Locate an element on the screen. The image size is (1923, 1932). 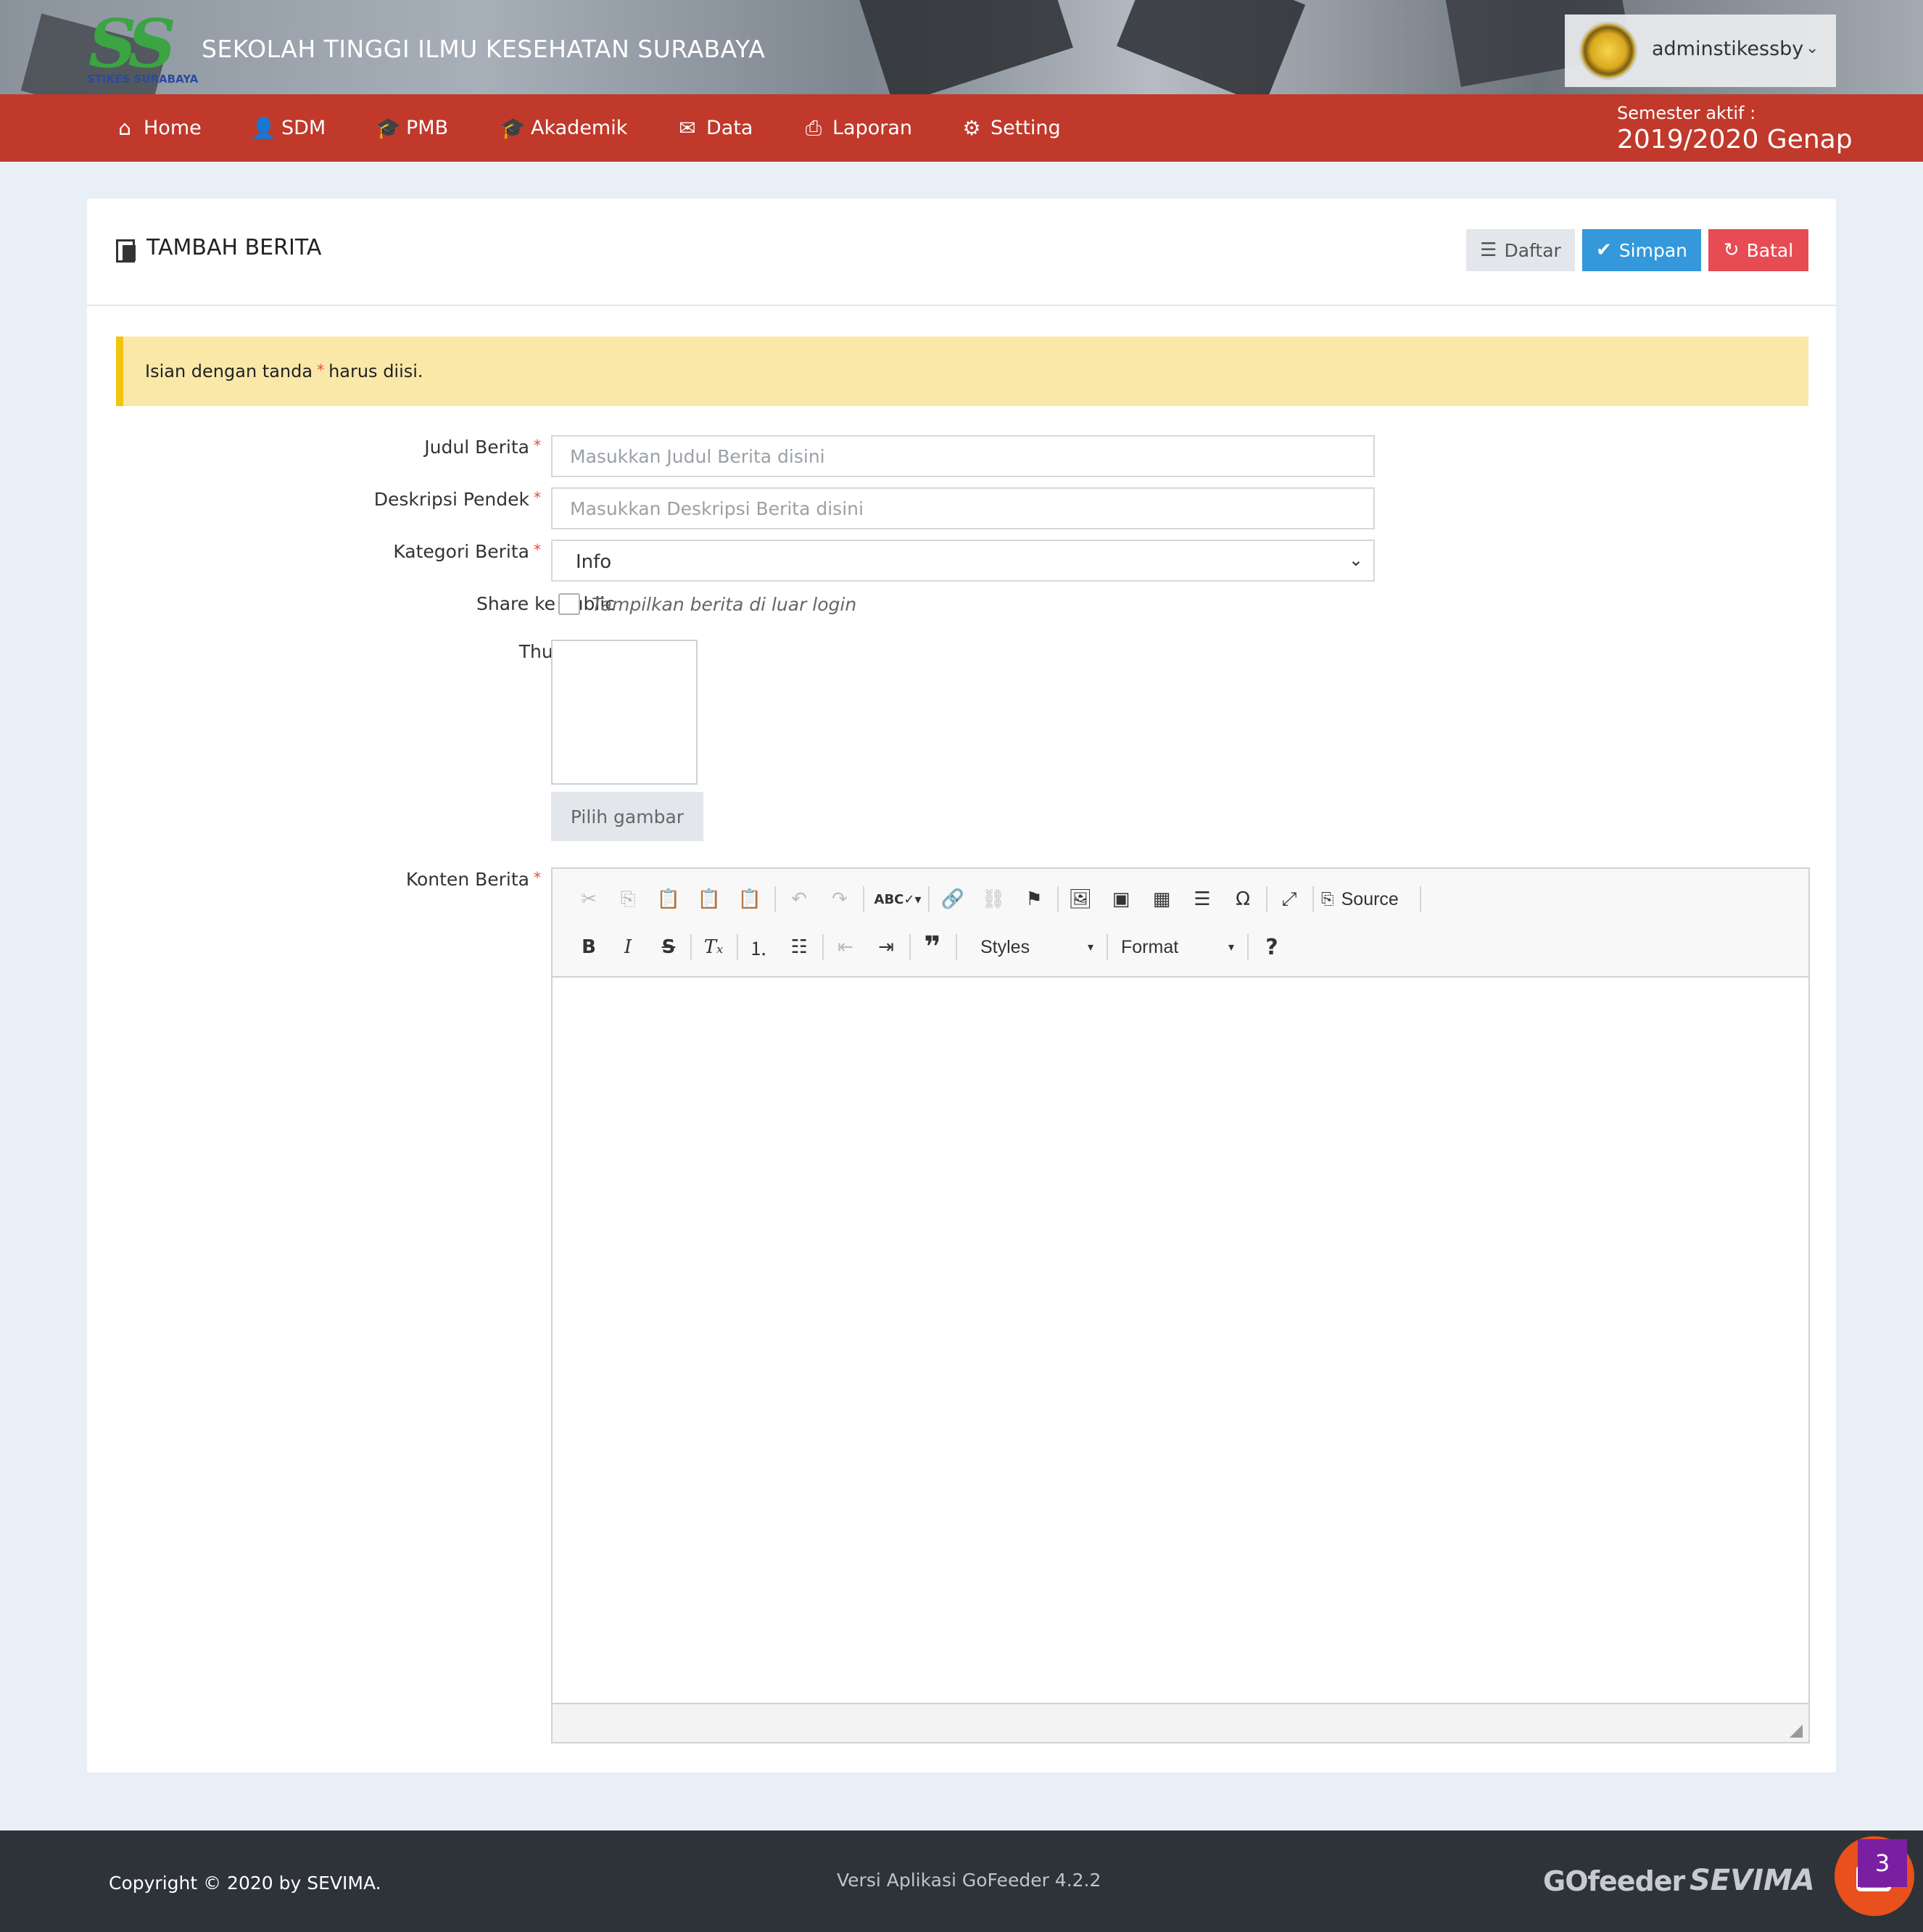
maximize-icon: ⤢ is located at coordinates (1289, 899).